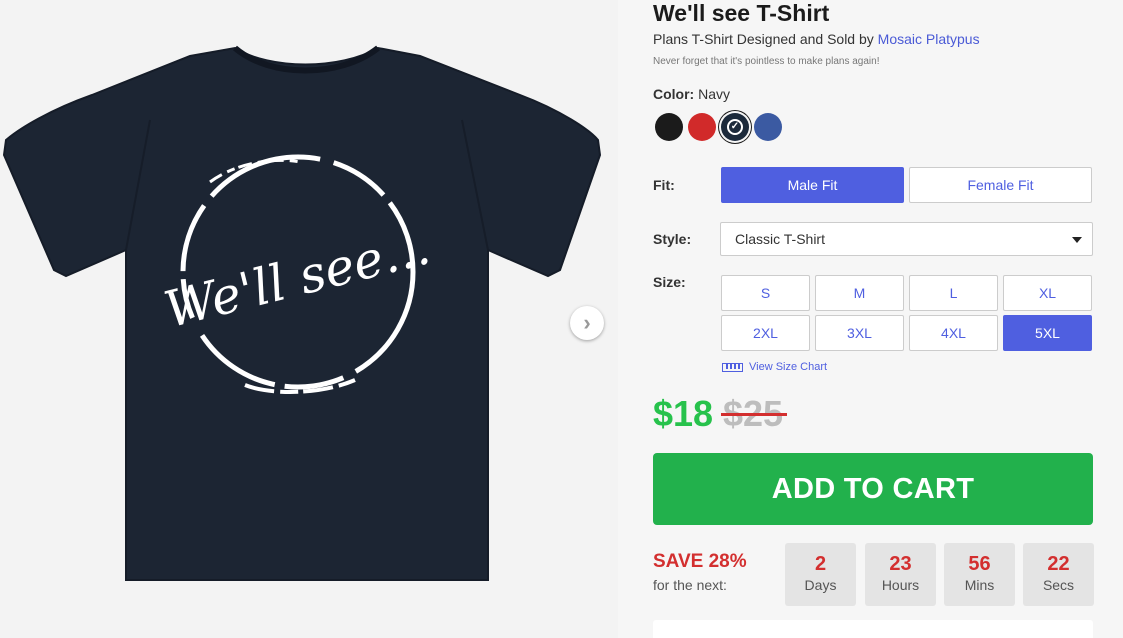 This screenshot has height=638, width=1123. I want to click on checkmark-icon: ✓, so click(735, 127).